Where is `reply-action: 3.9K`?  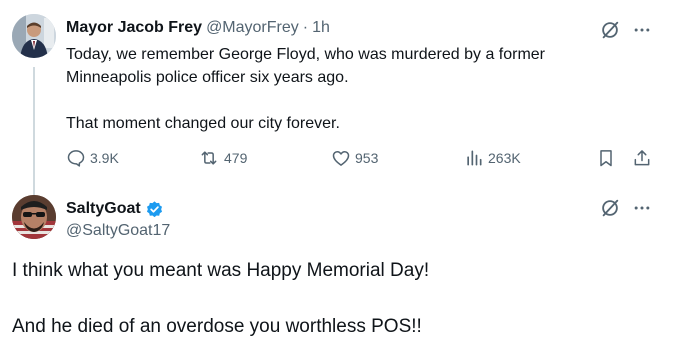
reply-action: 3.9K is located at coordinates (92, 158).